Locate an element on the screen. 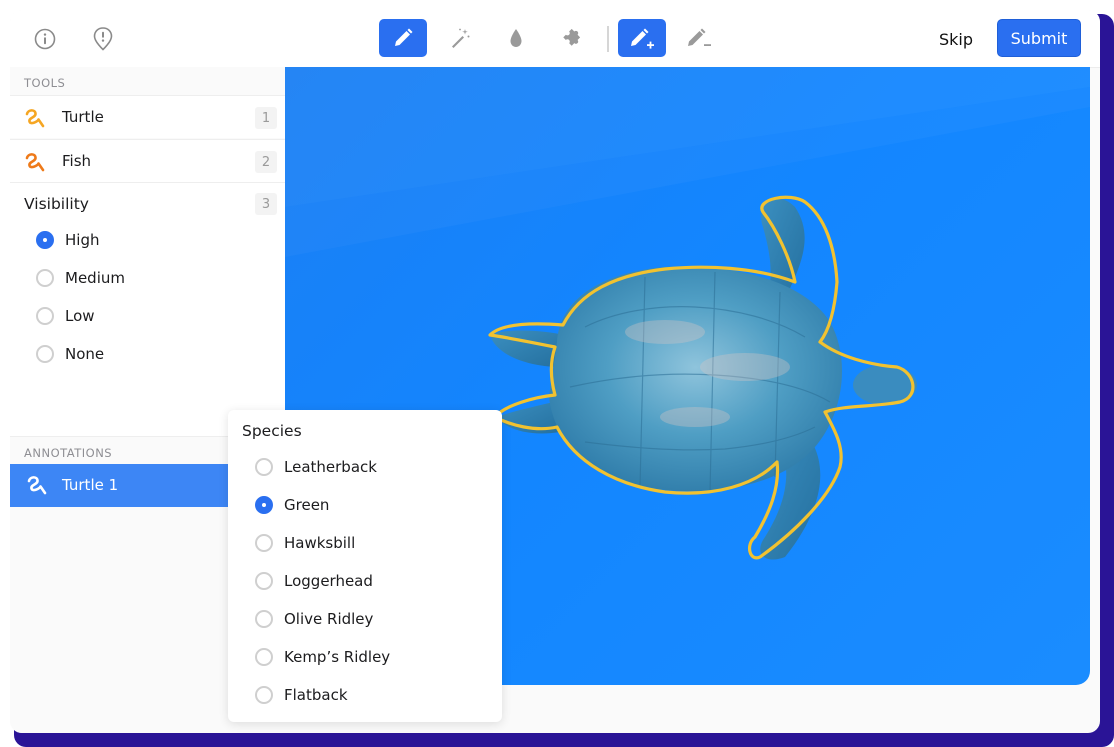 The image size is (1114, 747). add-points-tool-button is located at coordinates (642, 38).